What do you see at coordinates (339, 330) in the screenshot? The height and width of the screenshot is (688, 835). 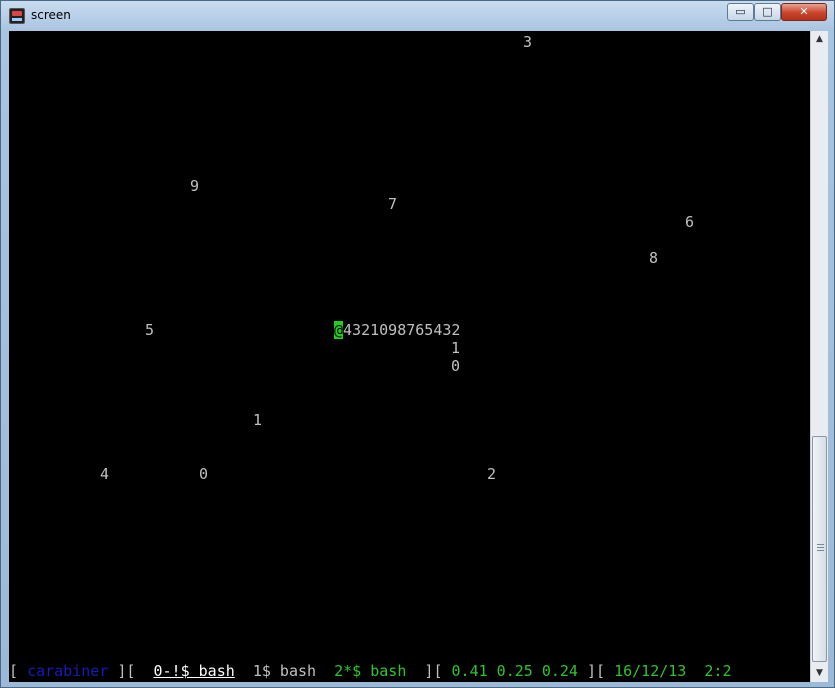 I see `snake-head: @` at bounding box center [339, 330].